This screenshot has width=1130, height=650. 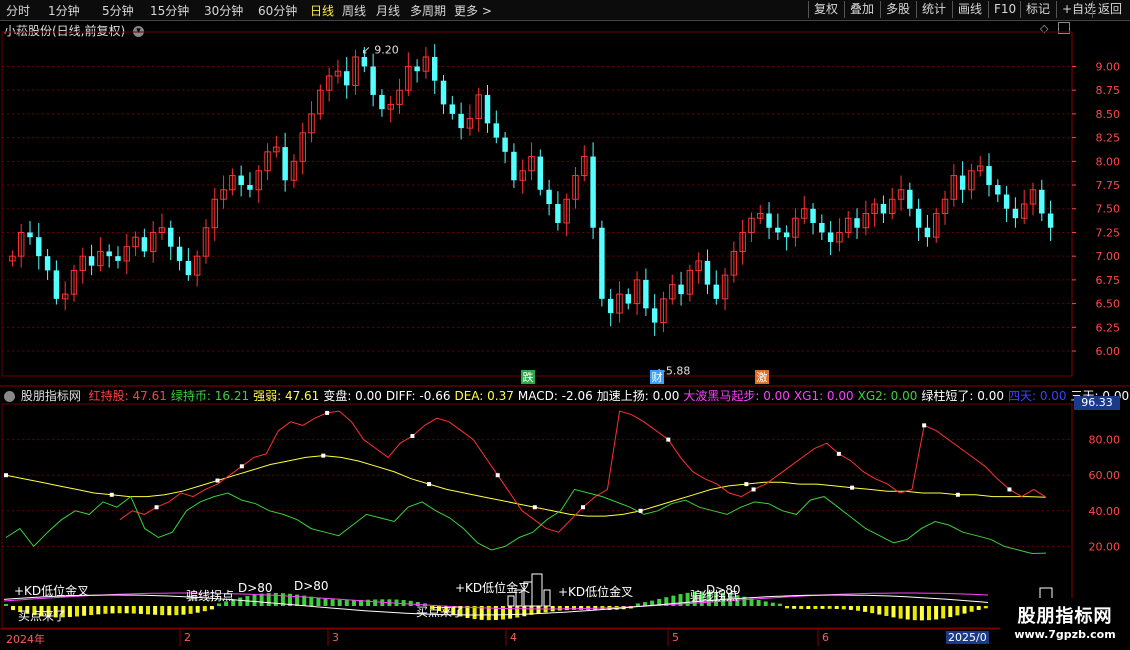 What do you see at coordinates (967, 637) in the screenshot?
I see `date-label-current: 2025/0` at bounding box center [967, 637].